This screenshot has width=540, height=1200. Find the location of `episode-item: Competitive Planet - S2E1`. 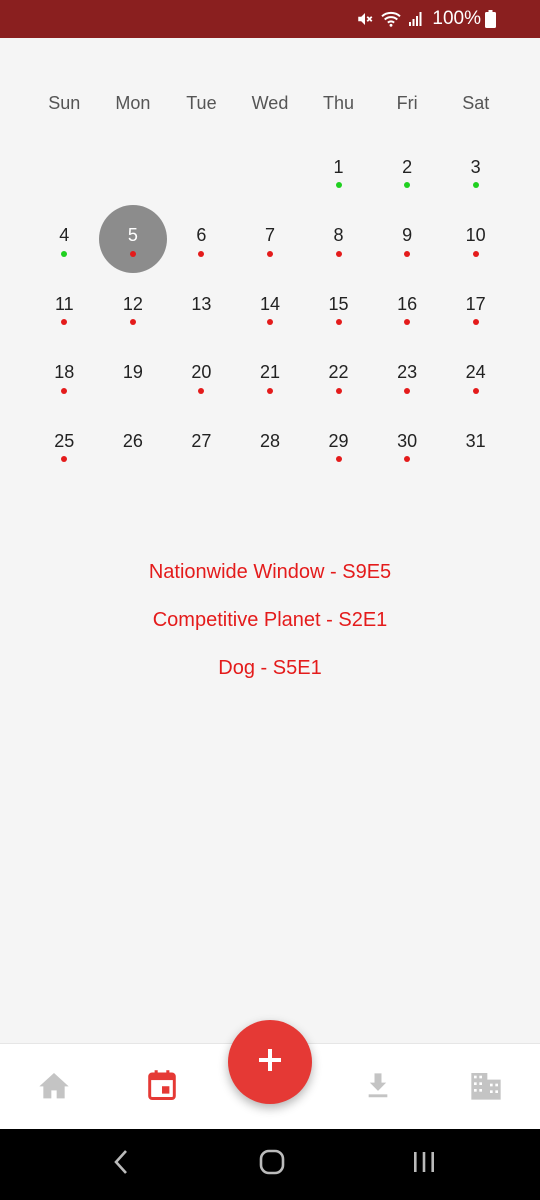

episode-item: Competitive Planet - S2E1 is located at coordinates (270, 625).